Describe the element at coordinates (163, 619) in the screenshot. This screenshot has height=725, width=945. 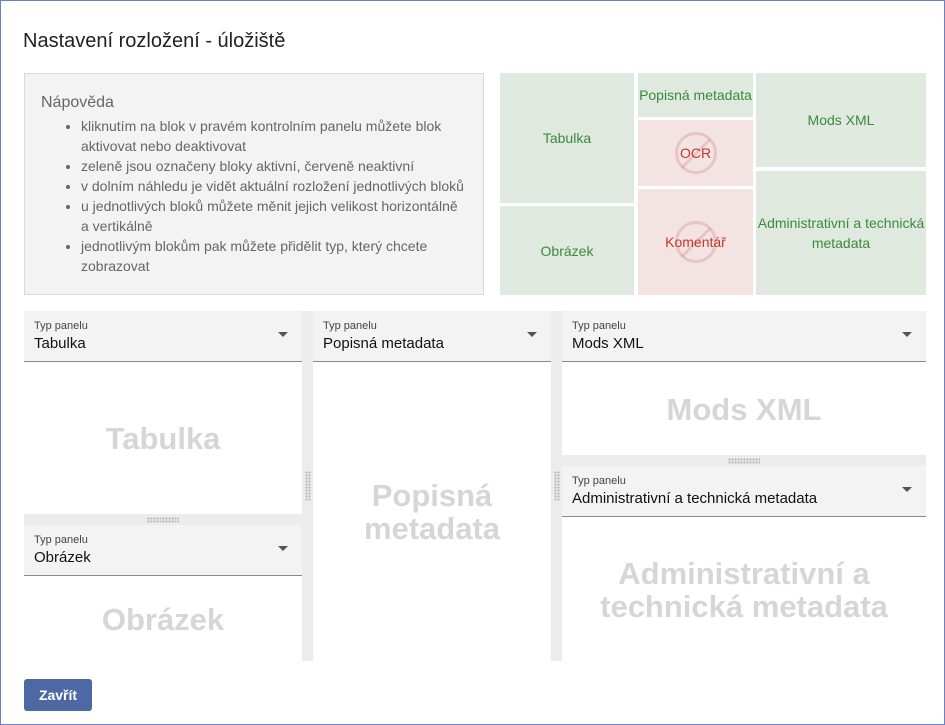
I see `panel-watermark: Obrázek` at that location.